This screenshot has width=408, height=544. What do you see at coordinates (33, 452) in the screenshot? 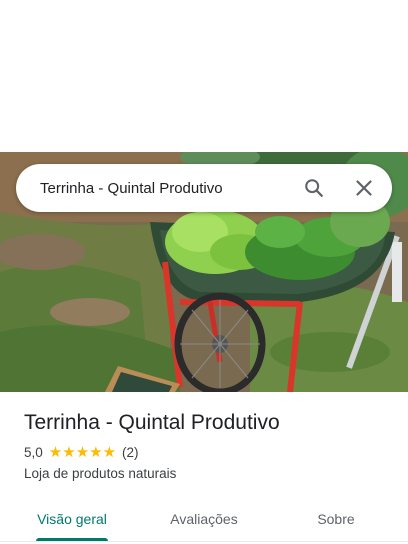
I see `rating-value: 5,0` at bounding box center [33, 452].